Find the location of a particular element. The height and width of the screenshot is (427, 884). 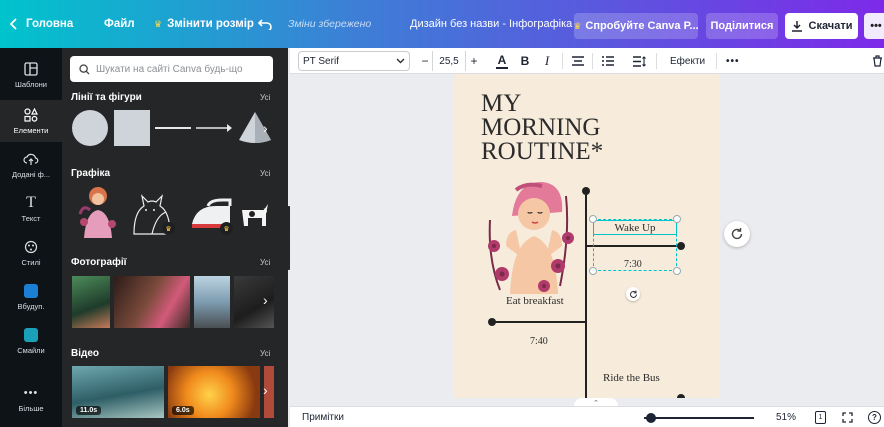

rail-item-emoji: Смайли is located at coordinates (31, 341).